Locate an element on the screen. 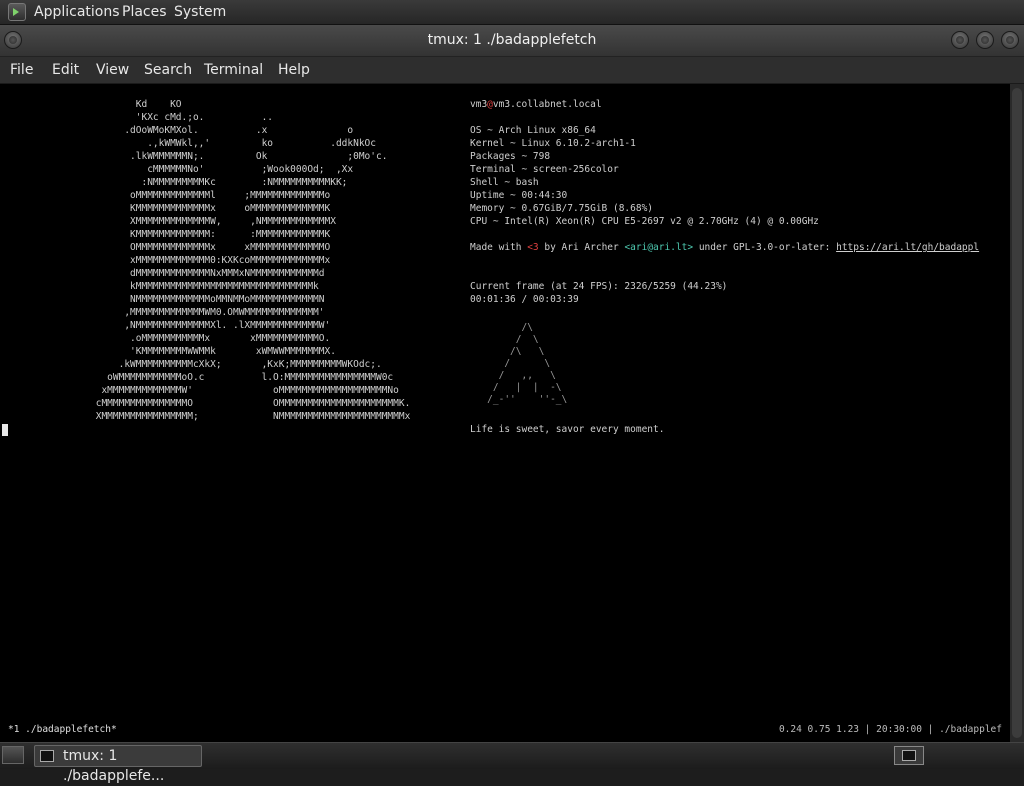 Image resolution: width=1024 pixels, height=786 pixels. show-desktop-icon is located at coordinates (13, 755).